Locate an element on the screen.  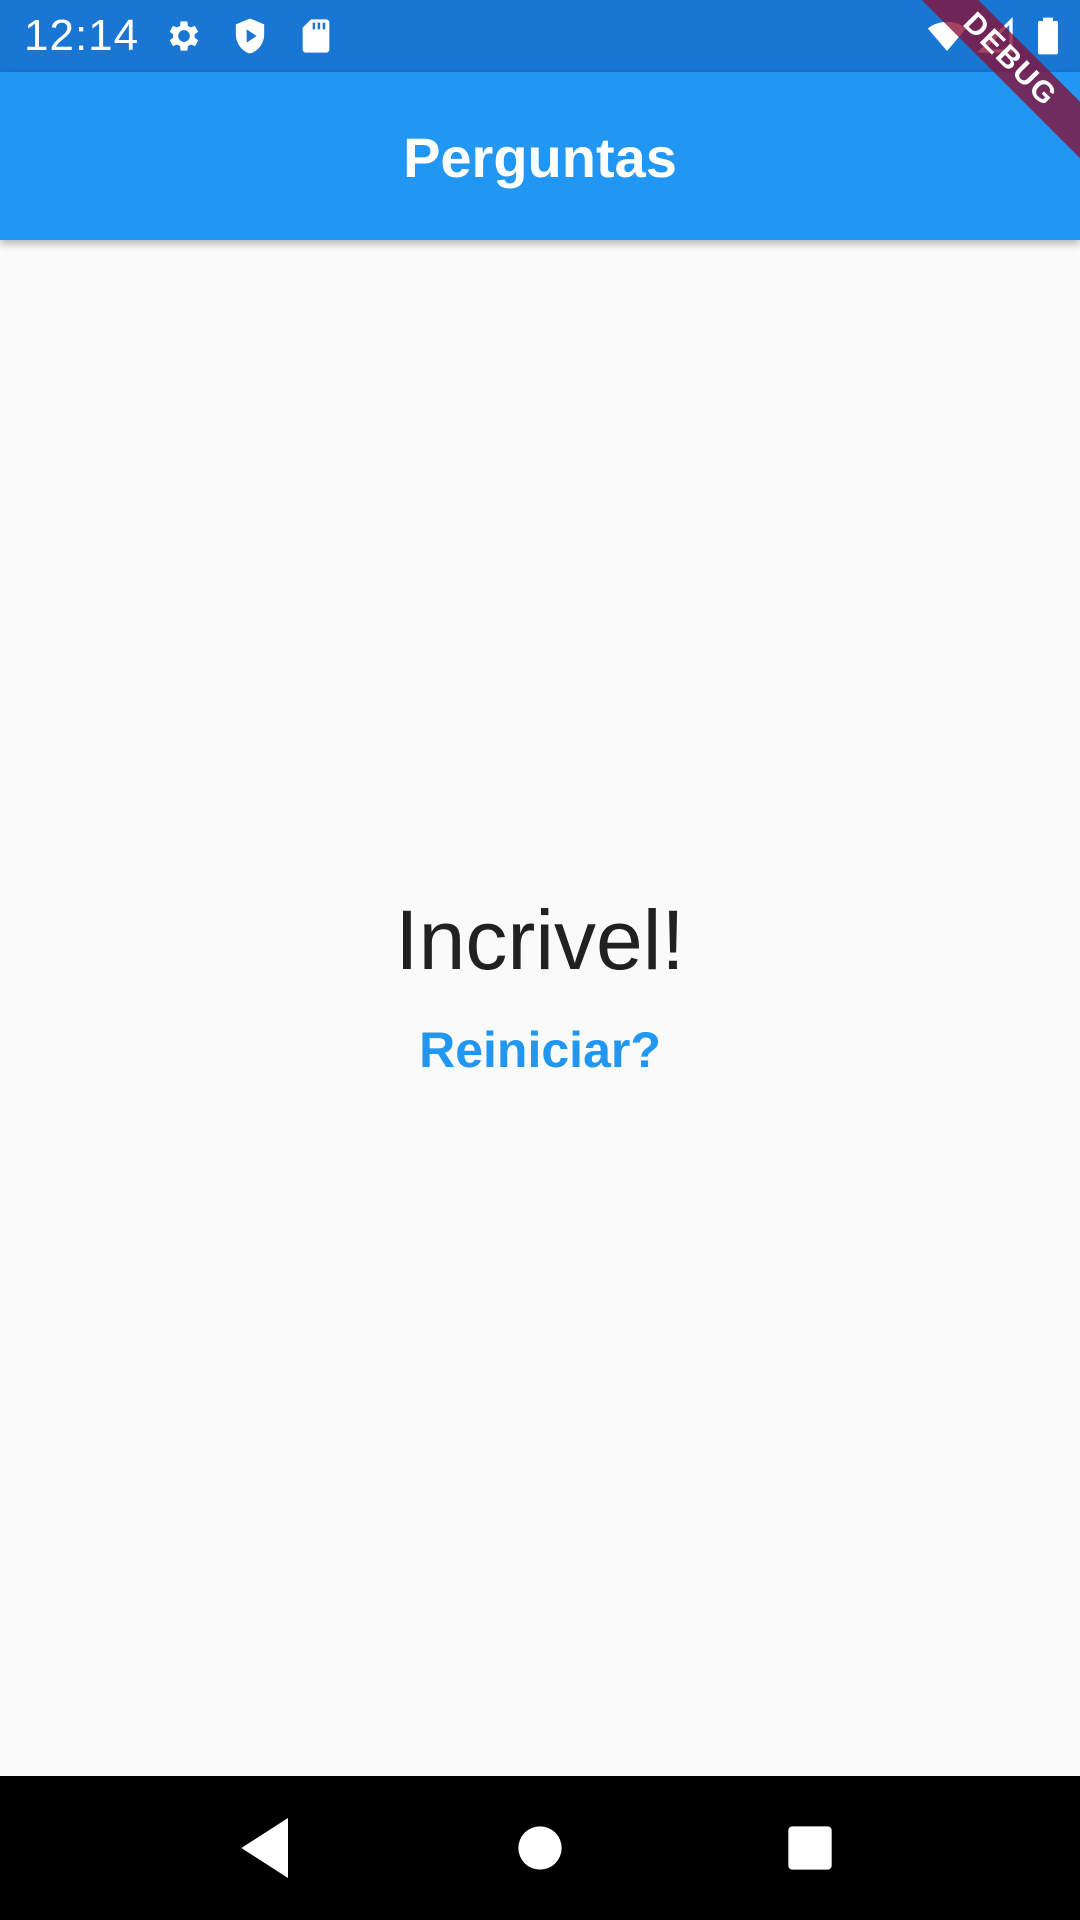
app-title: Perguntas is located at coordinates (540, 157).